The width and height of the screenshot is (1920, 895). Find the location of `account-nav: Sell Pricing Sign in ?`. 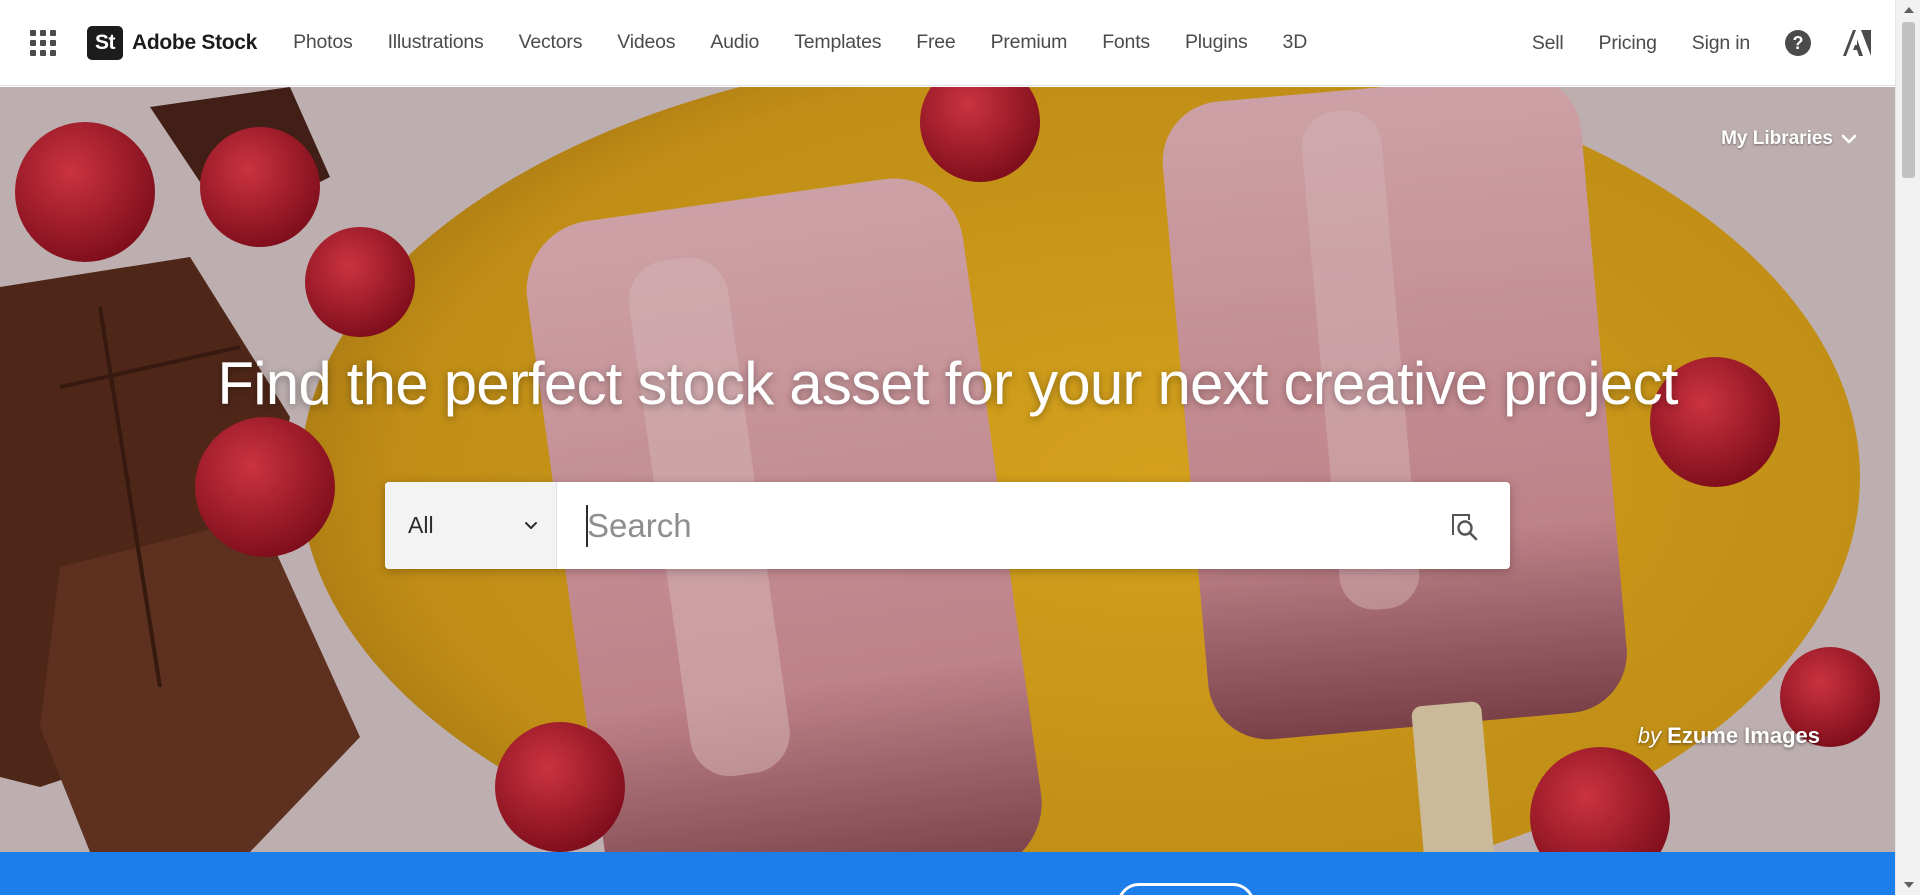

account-nav: Sell Pricing Sign in ? is located at coordinates (1701, 43).